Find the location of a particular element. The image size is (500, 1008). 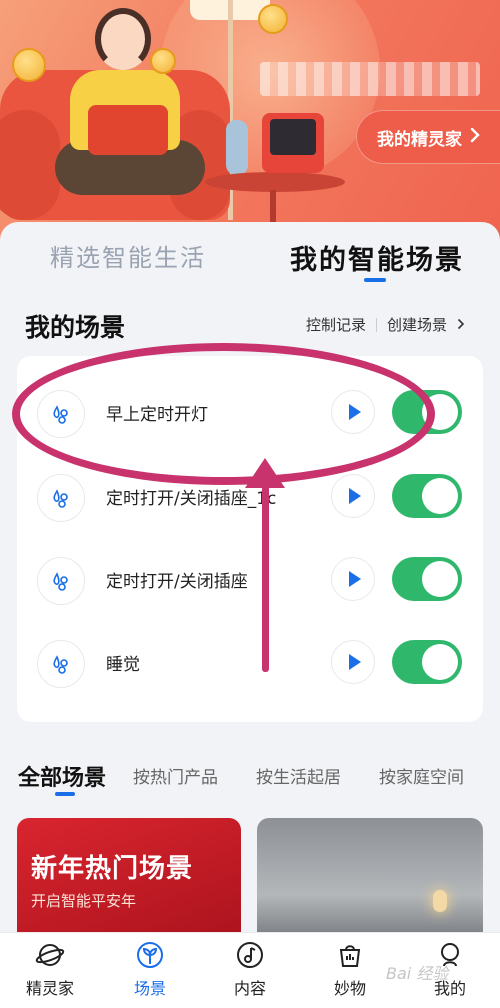

my-scenes-title: 我的场景 is located at coordinates (75, 327).